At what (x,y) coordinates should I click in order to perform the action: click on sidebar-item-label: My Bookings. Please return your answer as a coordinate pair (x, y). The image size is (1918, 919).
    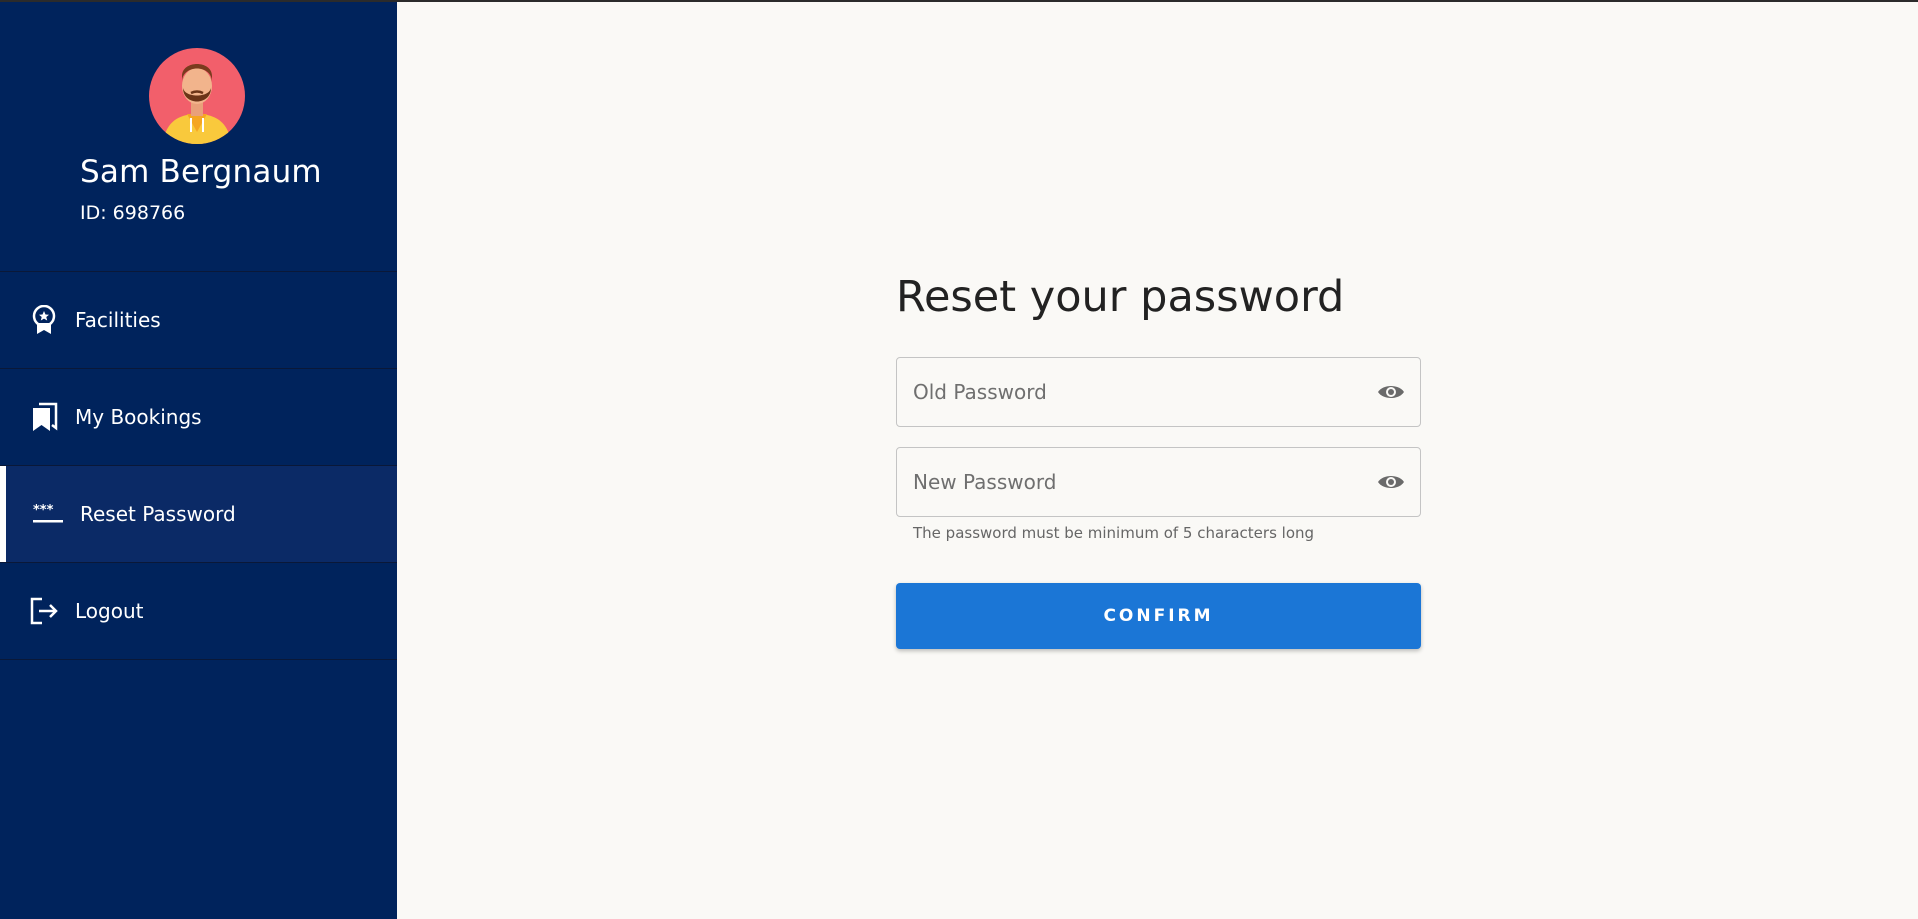
    Looking at the image, I should click on (138, 417).